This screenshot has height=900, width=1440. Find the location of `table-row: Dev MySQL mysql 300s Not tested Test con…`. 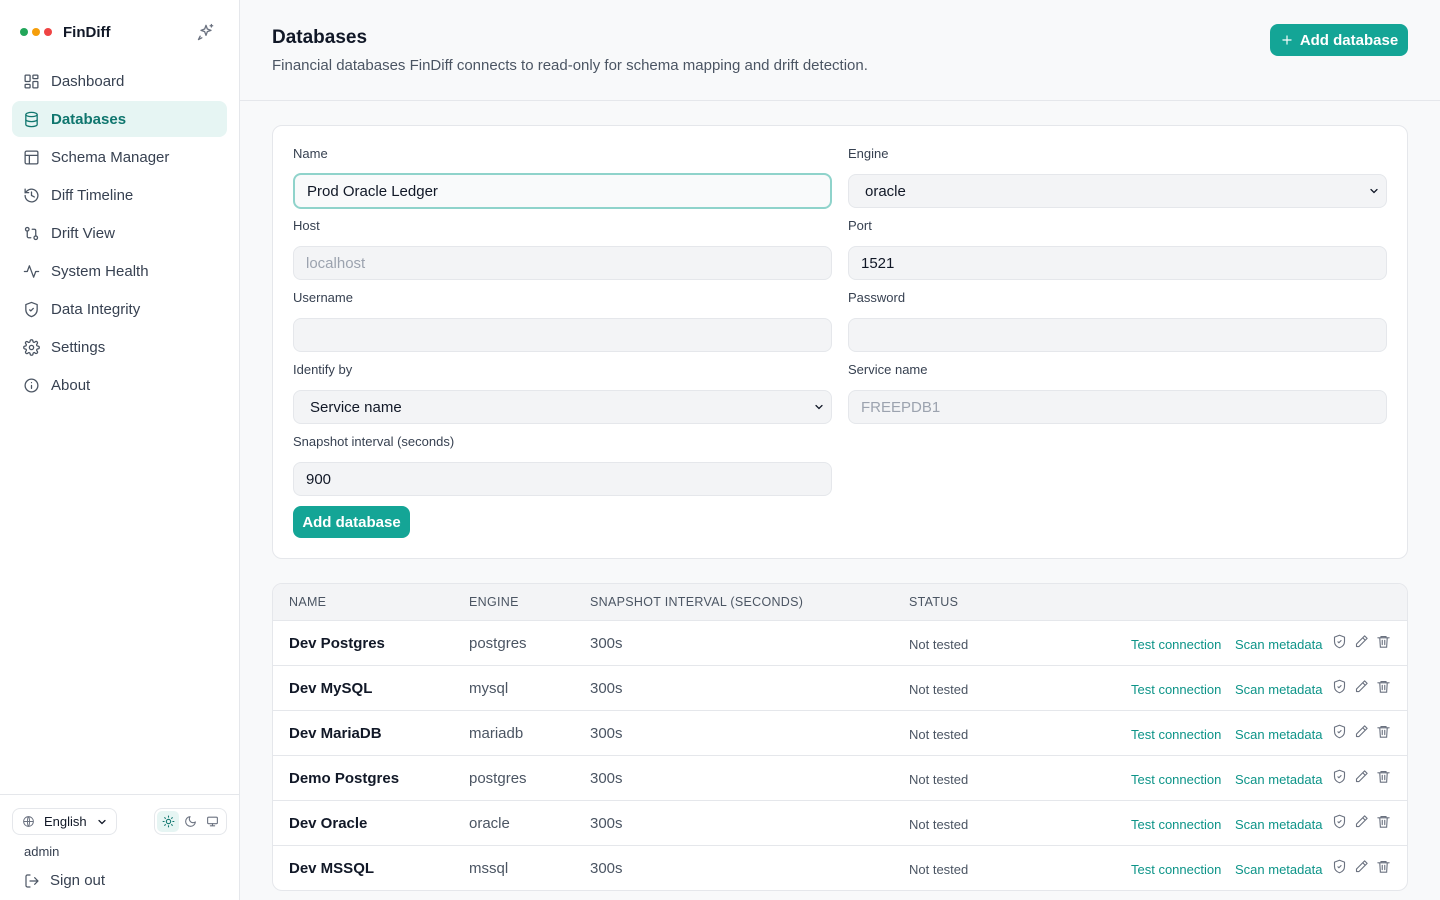

table-row: Dev MySQL mysql 300s Not tested Test con… is located at coordinates (840, 688).